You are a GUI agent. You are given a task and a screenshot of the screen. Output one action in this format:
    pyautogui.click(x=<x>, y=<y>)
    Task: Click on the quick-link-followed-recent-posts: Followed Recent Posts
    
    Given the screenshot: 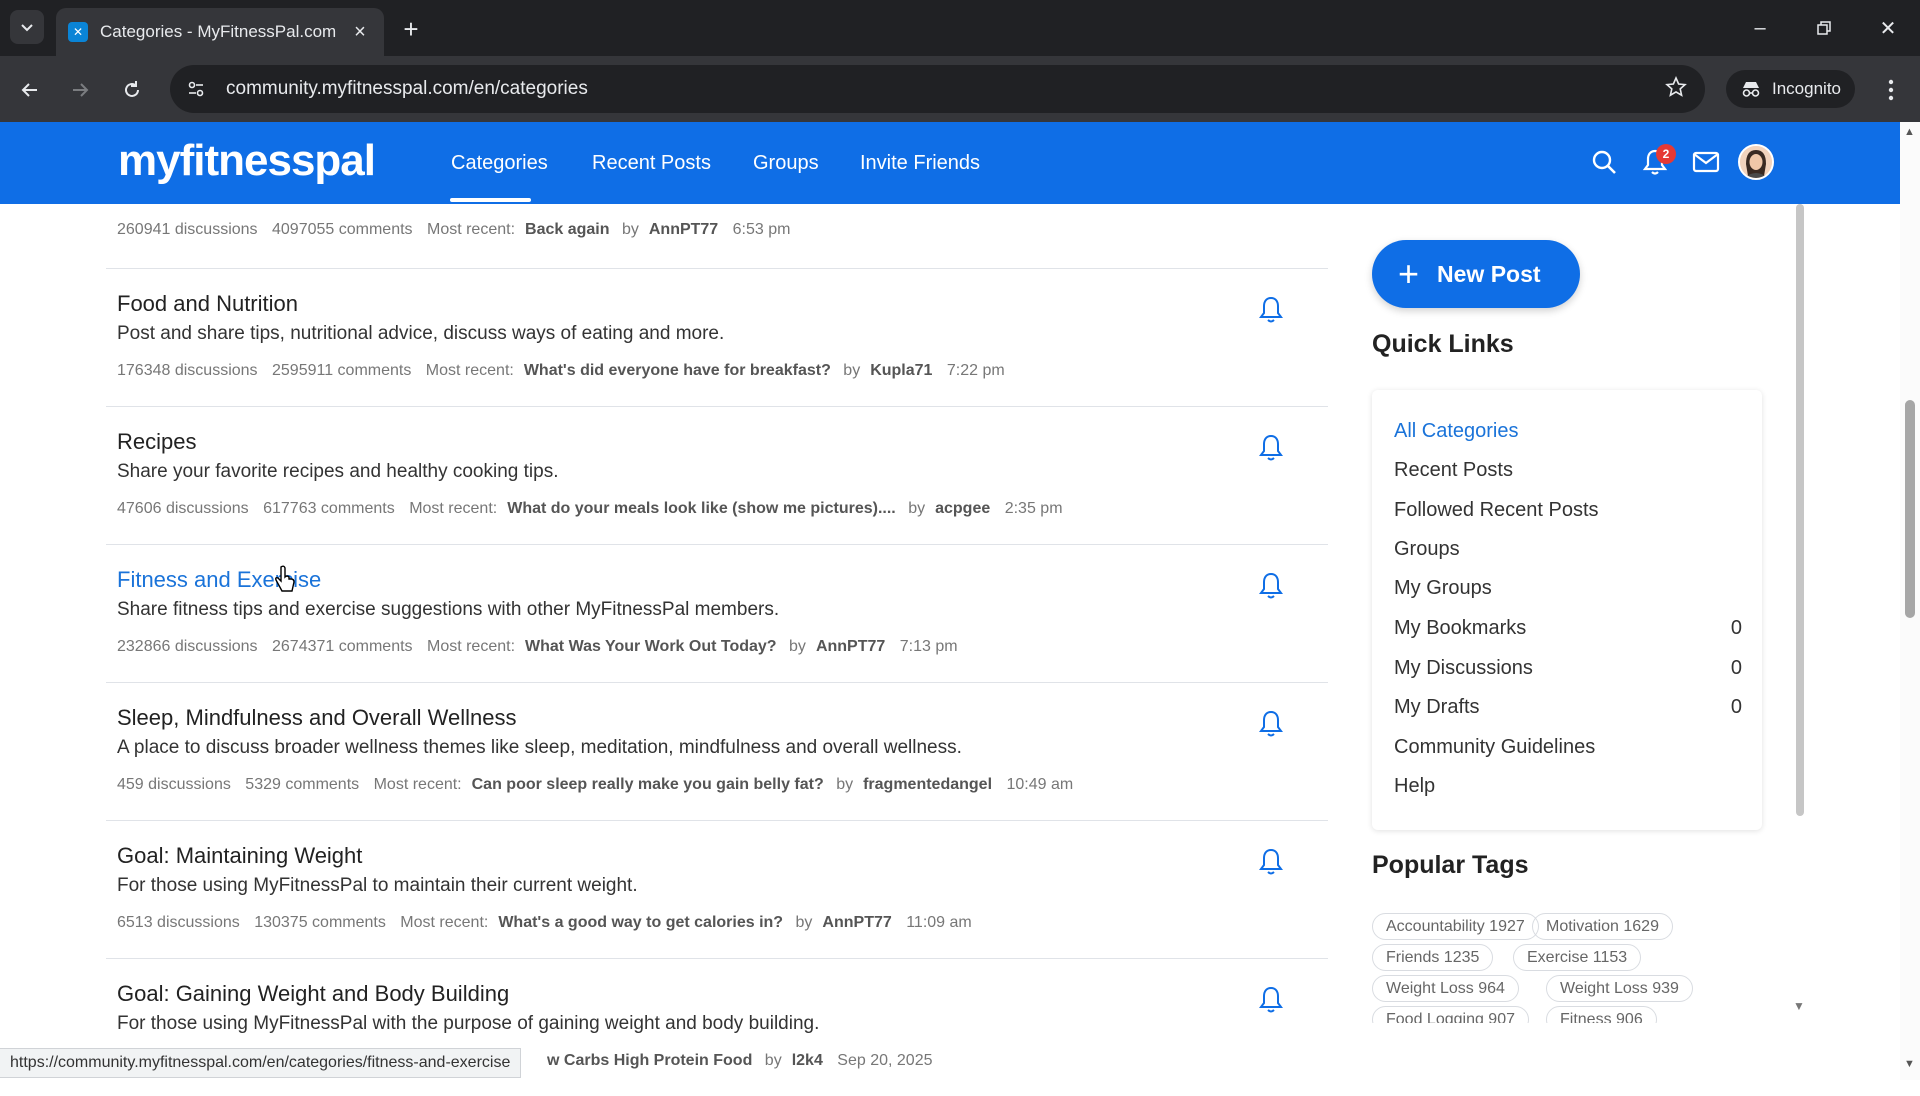 What is the action you would take?
    pyautogui.click(x=1568, y=510)
    